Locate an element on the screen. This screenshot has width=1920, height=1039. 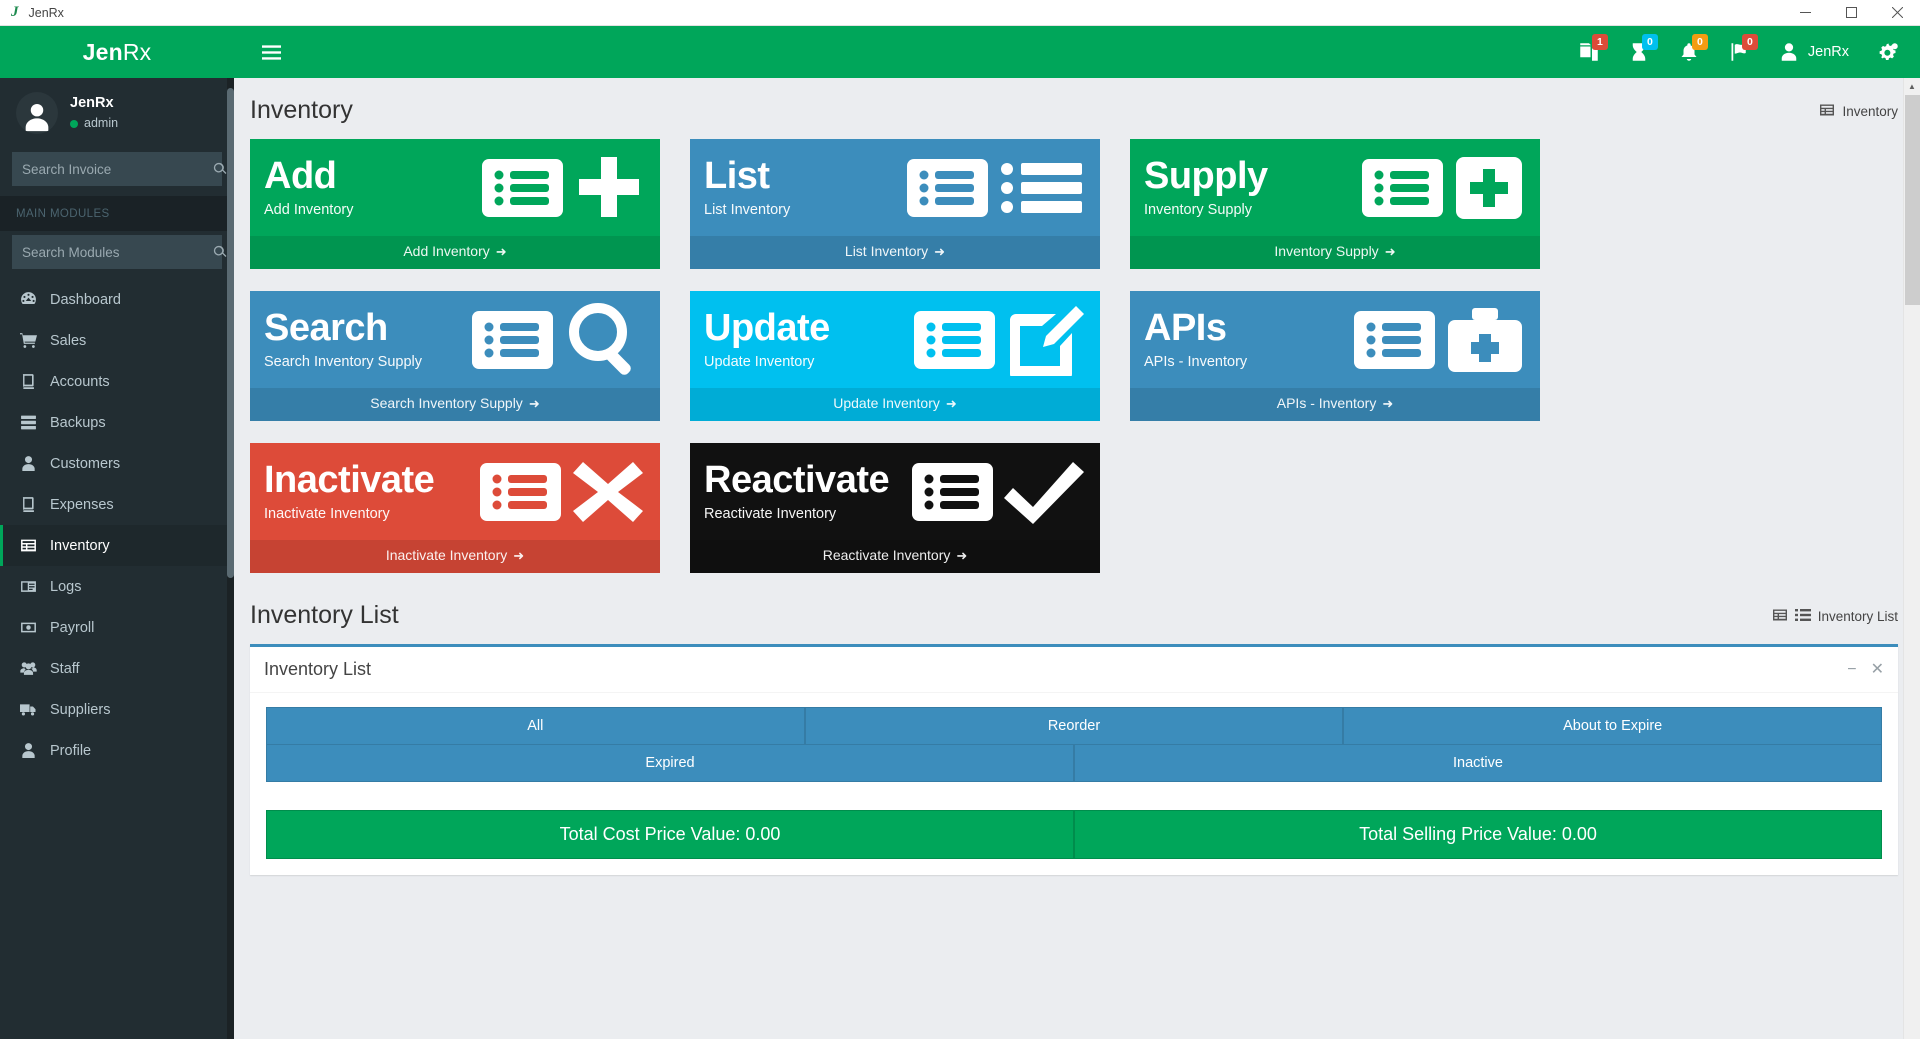
section-breadcrumb: Inventory List is located at coordinates (1835, 616).